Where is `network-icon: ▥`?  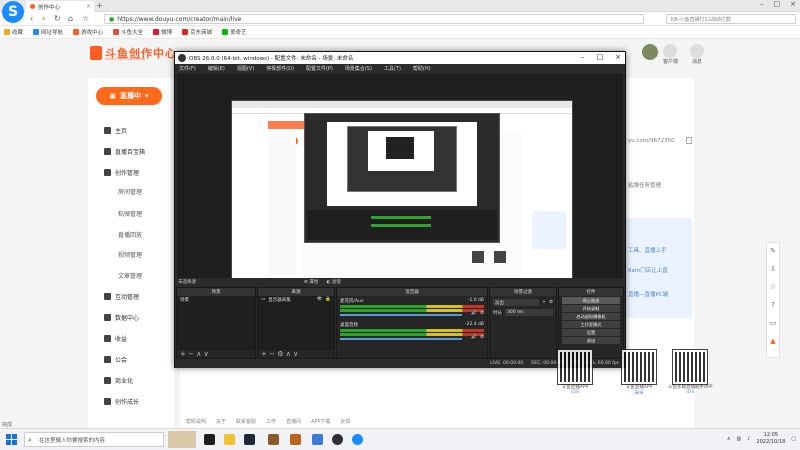
network-icon: ▥ is located at coordinates (739, 439).